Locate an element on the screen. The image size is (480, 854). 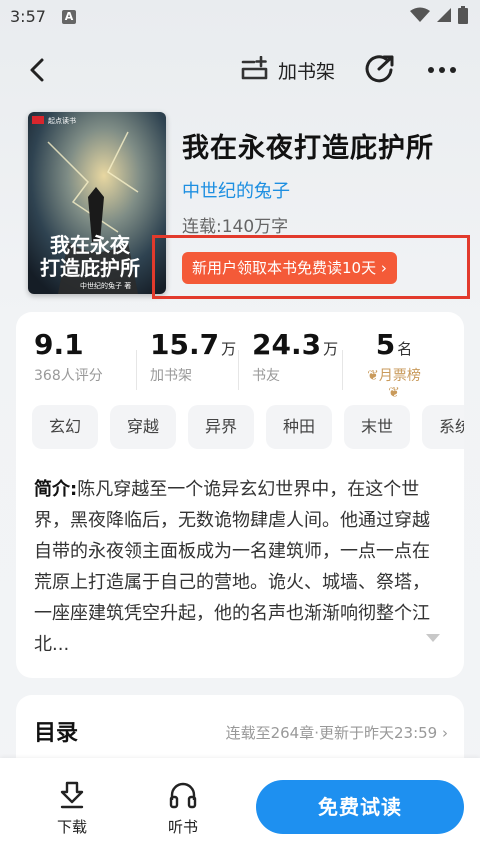
stat-fans: 24.3 万 书友 is located at coordinates (295, 364).